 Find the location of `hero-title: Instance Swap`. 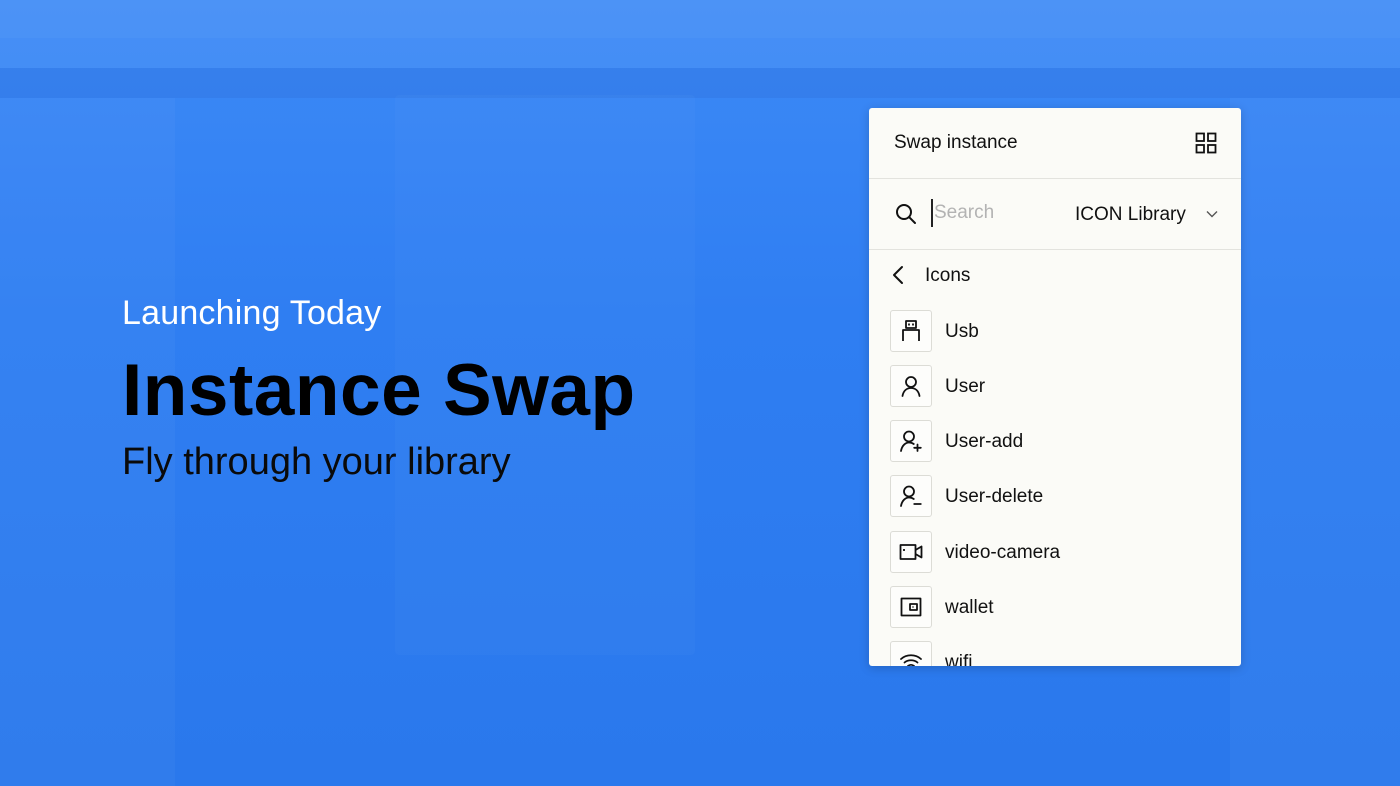

hero-title: Instance Swap is located at coordinates (379, 390).